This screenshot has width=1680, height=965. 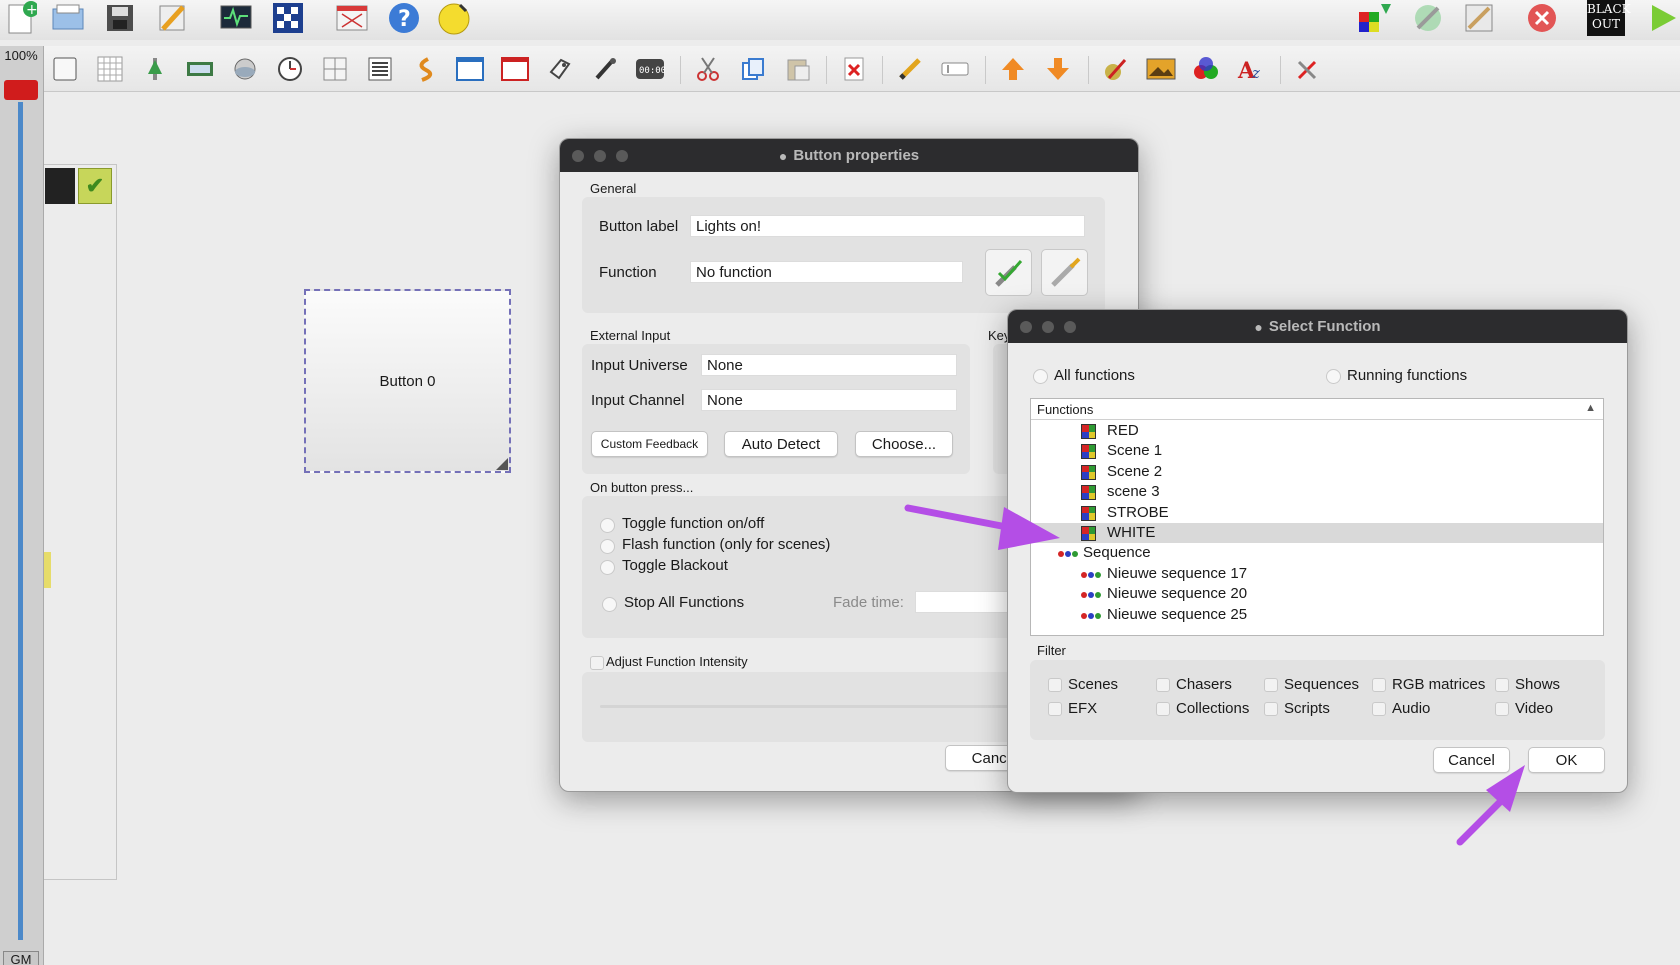 What do you see at coordinates (1058, 69) in the screenshot?
I see `lower-icon` at bounding box center [1058, 69].